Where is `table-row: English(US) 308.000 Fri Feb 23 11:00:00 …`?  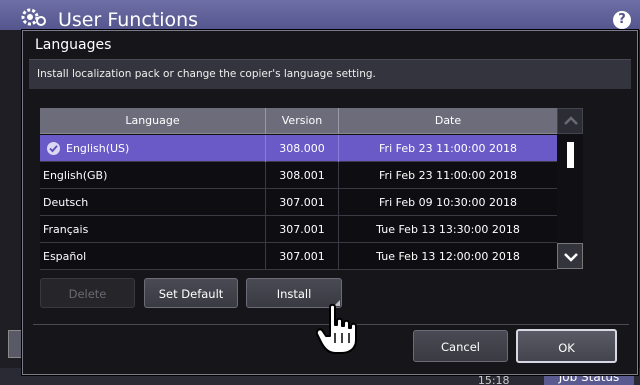
table-row: English(US) 308.000 Fri Feb 23 11:00:00 … is located at coordinates (298, 148).